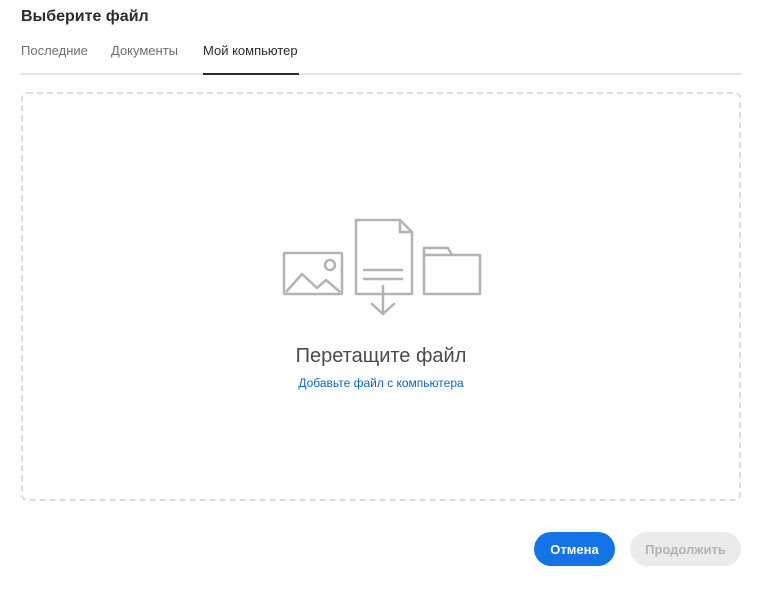 The height and width of the screenshot is (598, 764). I want to click on tab-my-computer: Мой компьютер, so click(251, 57).